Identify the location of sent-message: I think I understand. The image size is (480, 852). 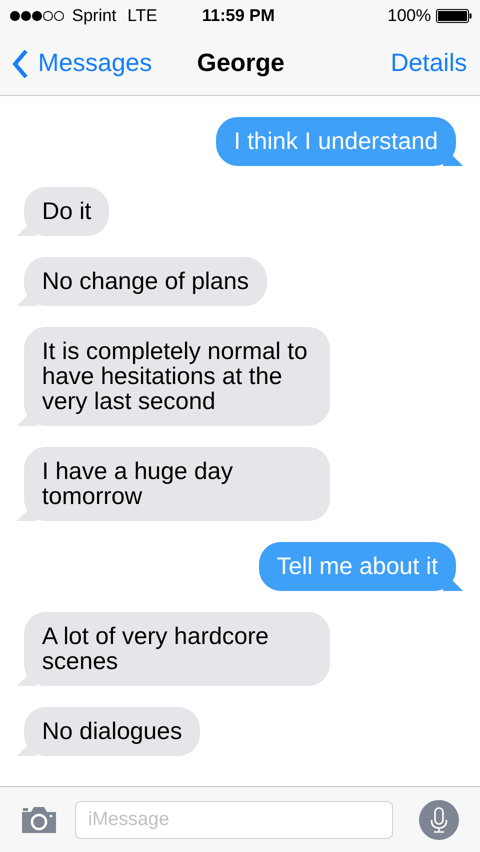
(339, 141).